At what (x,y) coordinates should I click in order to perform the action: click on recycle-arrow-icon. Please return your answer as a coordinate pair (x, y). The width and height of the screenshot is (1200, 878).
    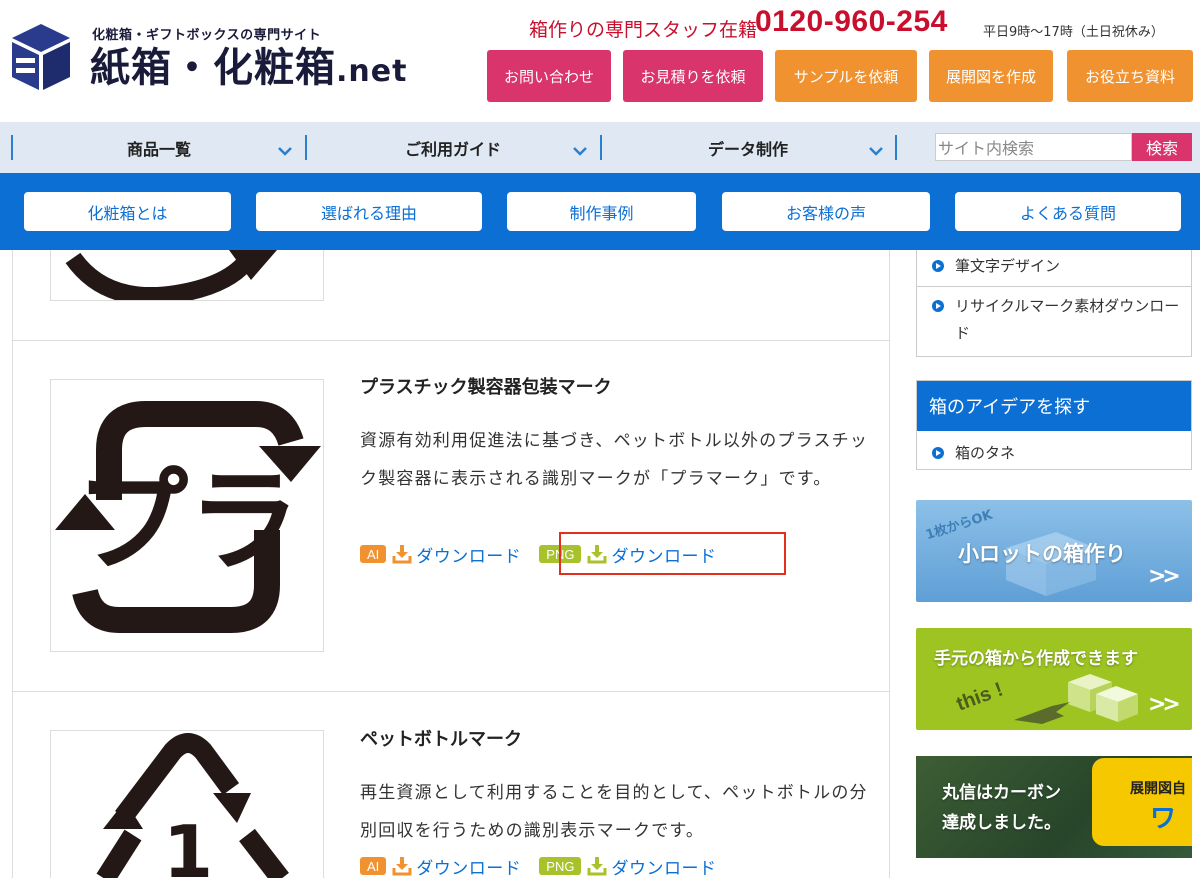
    Looking at the image, I should click on (171, 275).